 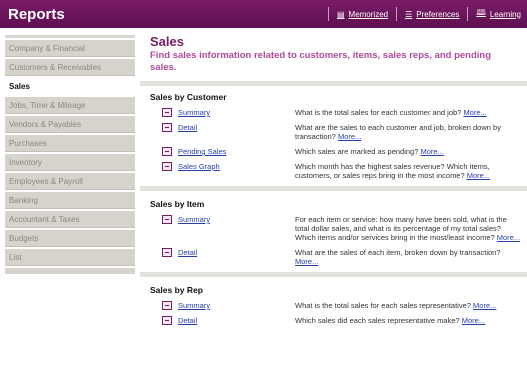 I want to click on sidebar-bottom-strip, so click(x=70, y=271).